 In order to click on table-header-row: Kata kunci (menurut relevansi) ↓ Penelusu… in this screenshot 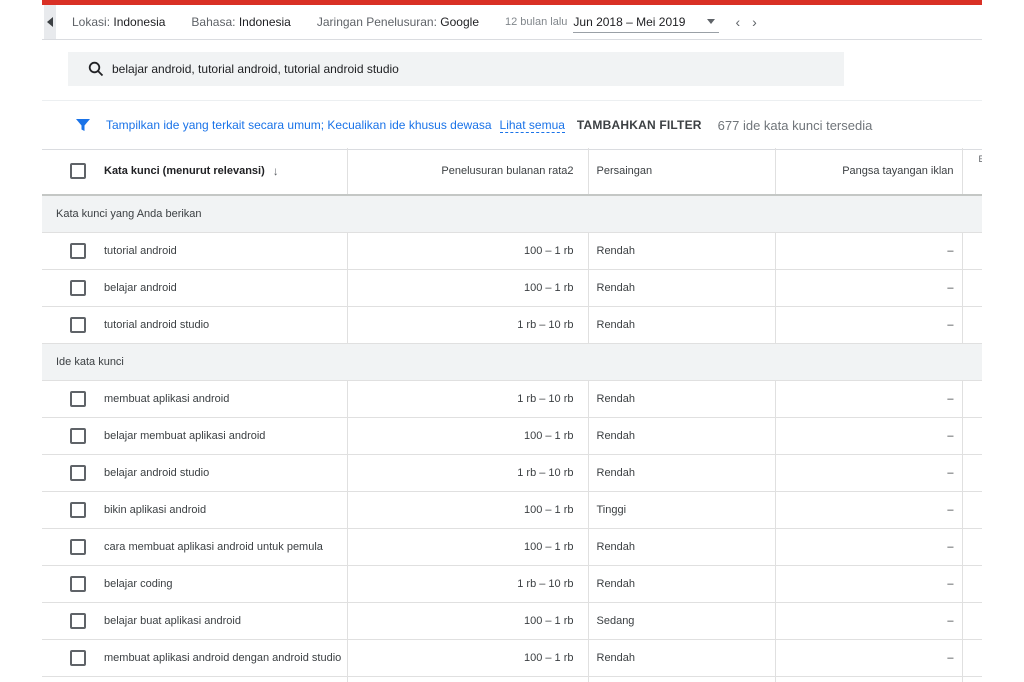, I will do `click(512, 172)`.